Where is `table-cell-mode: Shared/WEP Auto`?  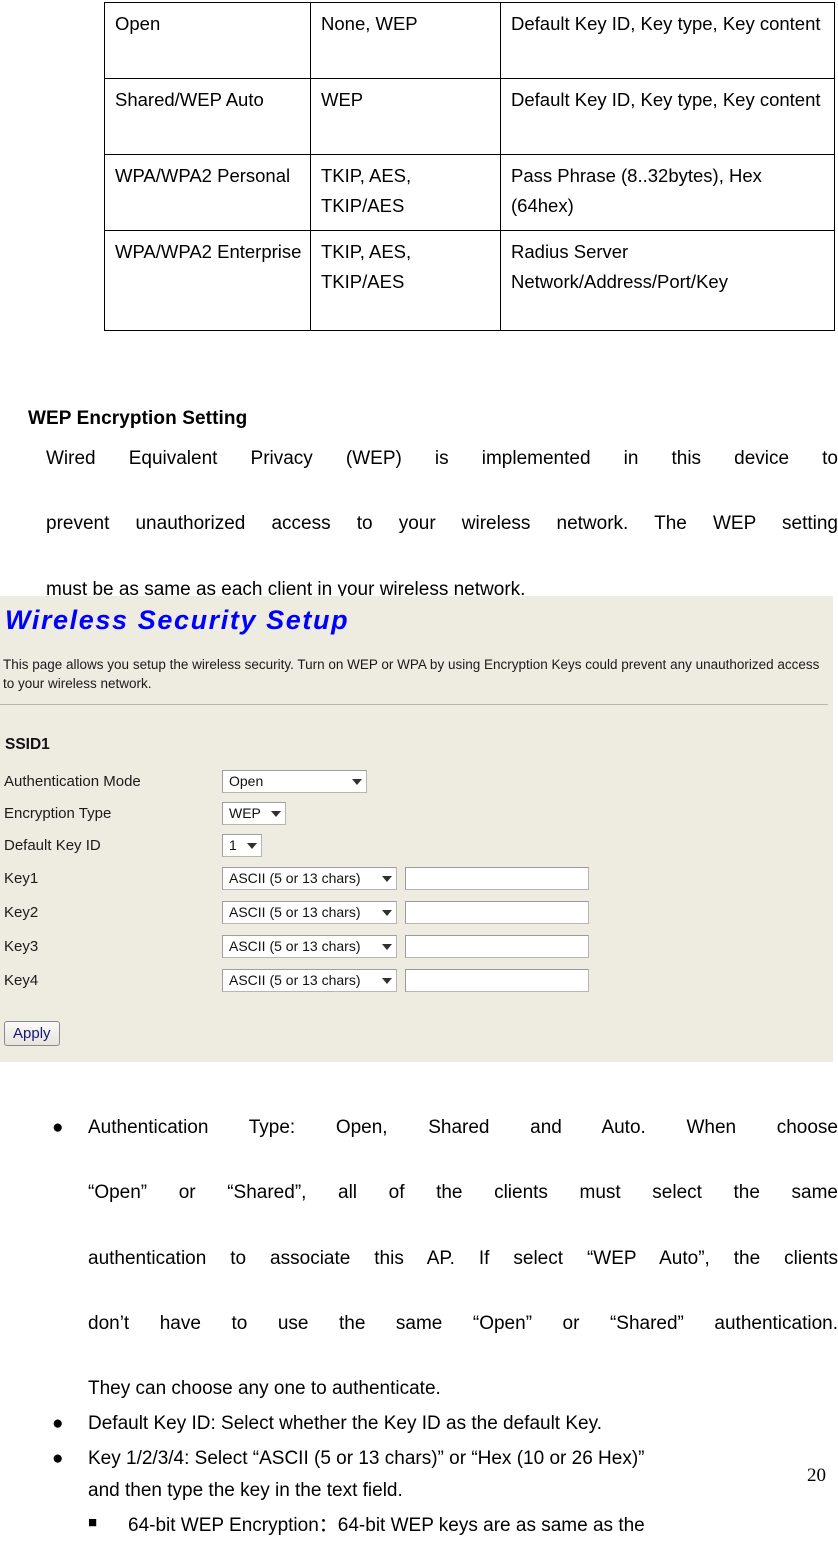 table-cell-mode: Shared/WEP Auto is located at coordinates (207, 116).